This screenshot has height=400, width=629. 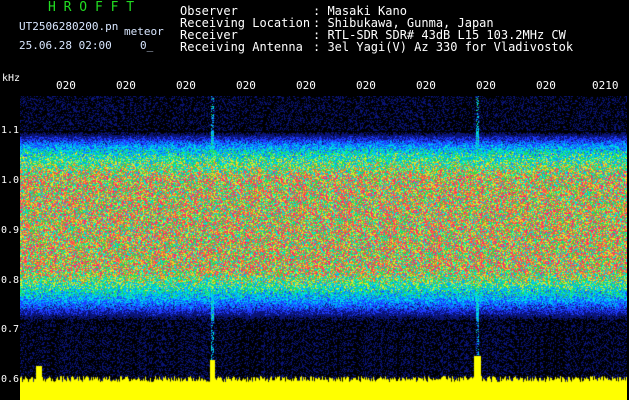 What do you see at coordinates (10, 230) in the screenshot?
I see `y-tick-label: 0.9` at bounding box center [10, 230].